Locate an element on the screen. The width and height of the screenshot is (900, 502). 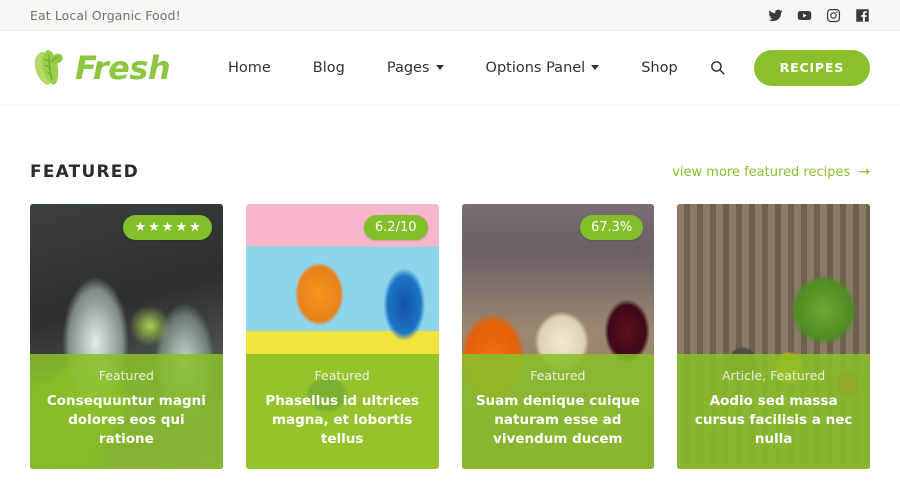
youtube-icon is located at coordinates (804, 15).